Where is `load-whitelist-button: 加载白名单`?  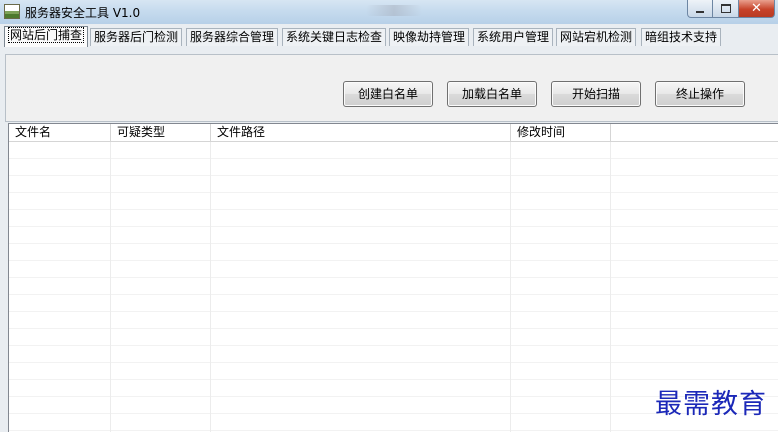 load-whitelist-button: 加载白名单 is located at coordinates (492, 94).